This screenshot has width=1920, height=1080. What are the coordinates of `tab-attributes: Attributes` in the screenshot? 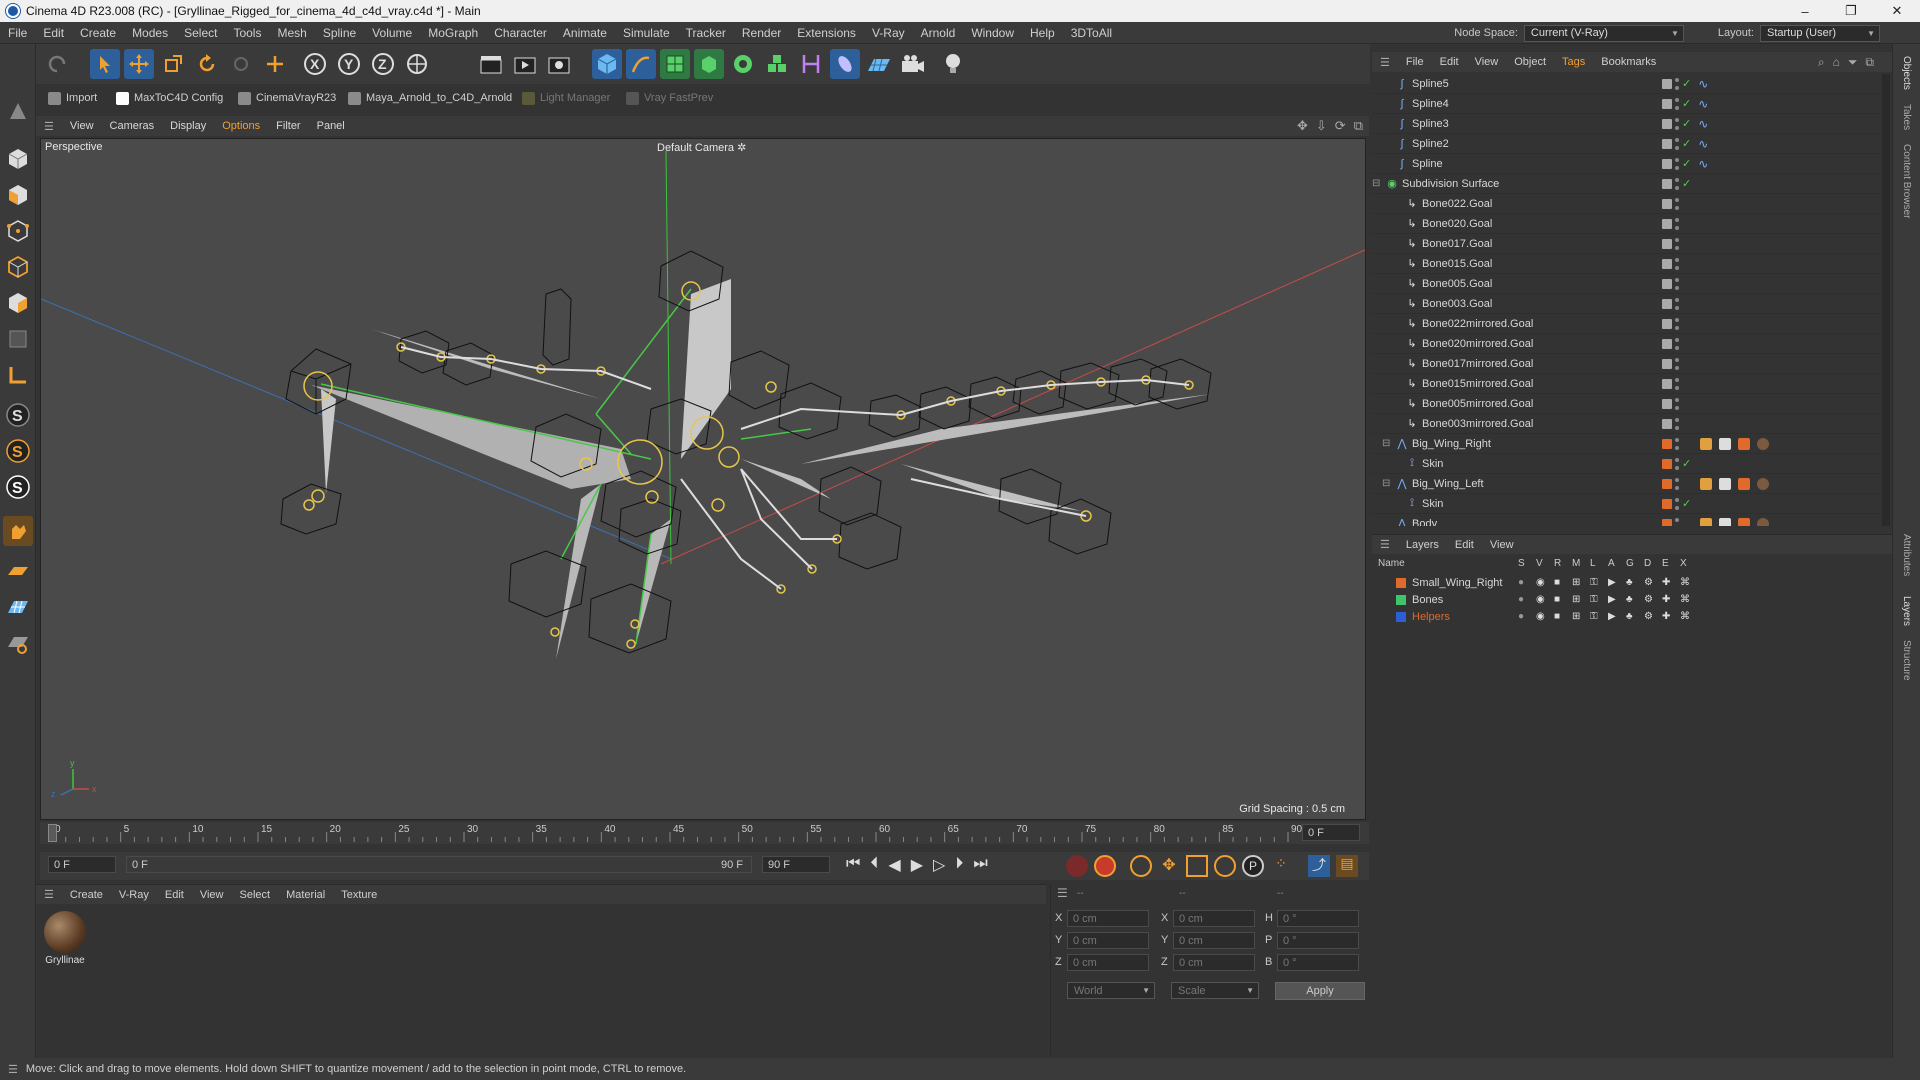 It's located at (1906, 555).